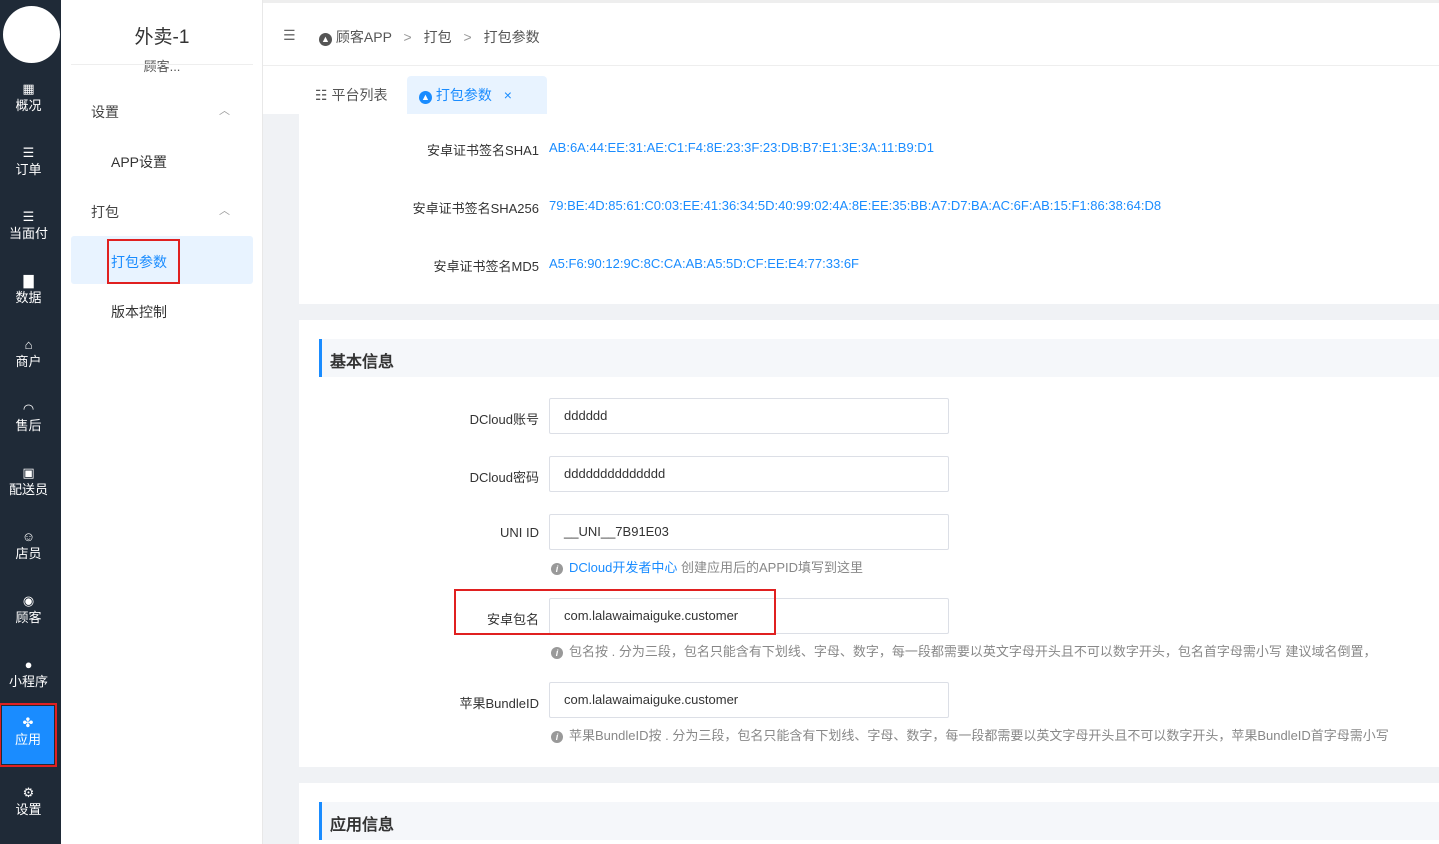 This screenshot has height=844, width=1439. Describe the element at coordinates (519, 532) in the screenshot. I see `uni-id-label: UNI ID` at that location.